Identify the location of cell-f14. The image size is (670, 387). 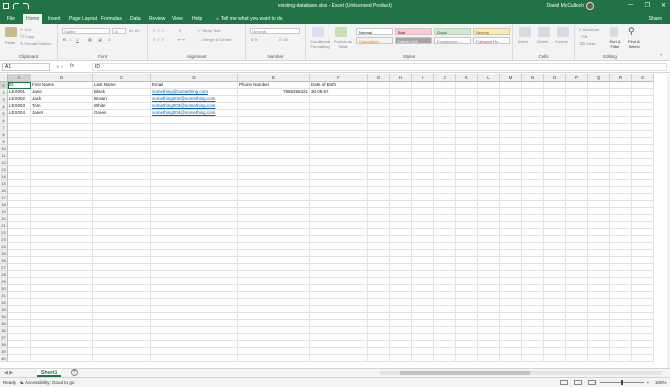
(339, 176).